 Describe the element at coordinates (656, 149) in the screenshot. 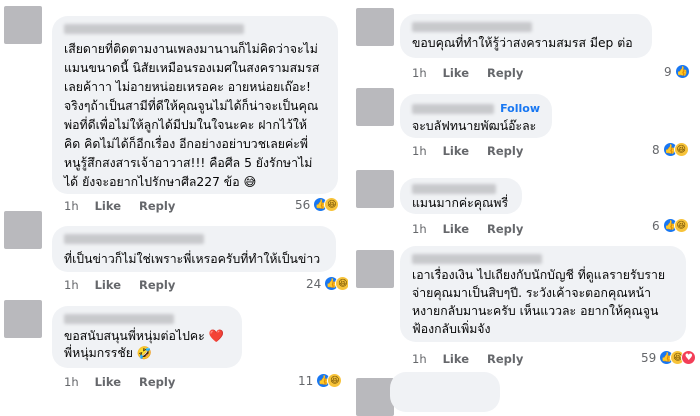

I see `reaction-count: 8` at that location.